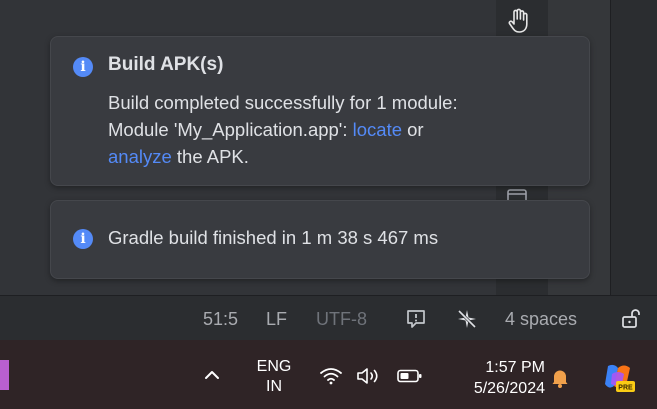  I want to click on gradle-build-message: Gradle build finished in 1 m 38 s 467 ms, so click(273, 237).